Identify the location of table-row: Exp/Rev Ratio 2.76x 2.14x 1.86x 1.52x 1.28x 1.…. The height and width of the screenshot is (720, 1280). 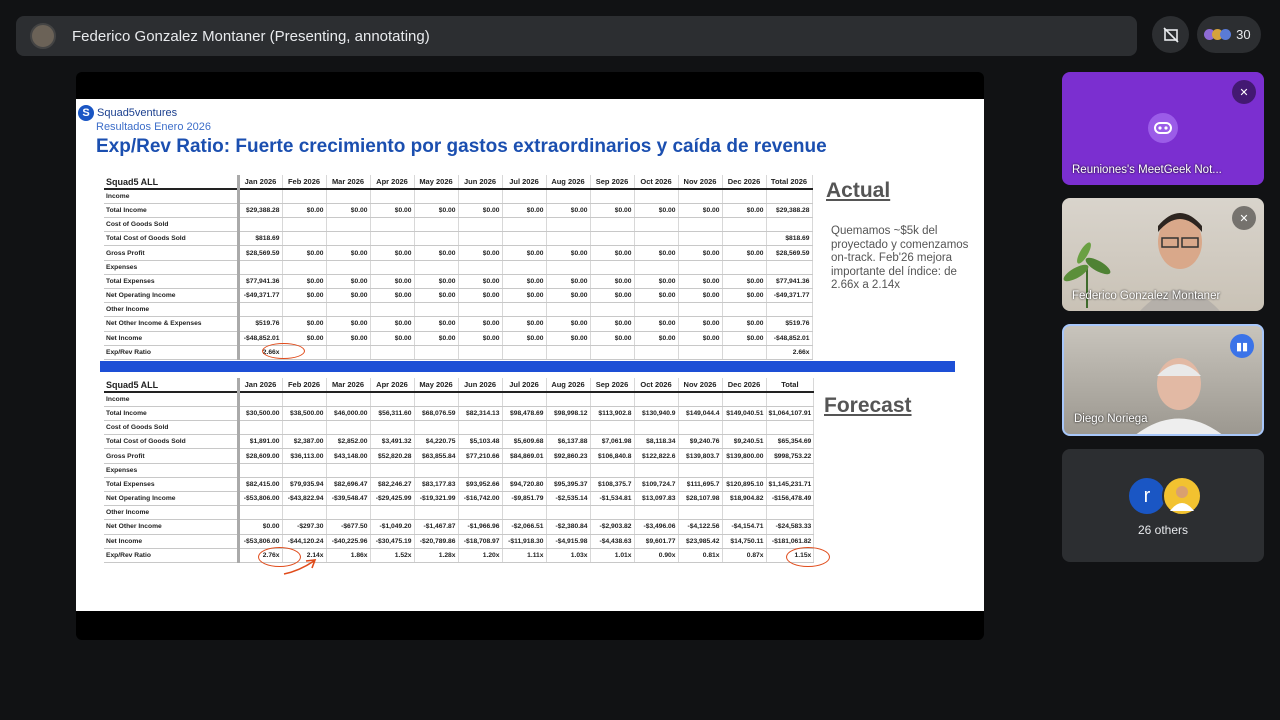
(459, 555).